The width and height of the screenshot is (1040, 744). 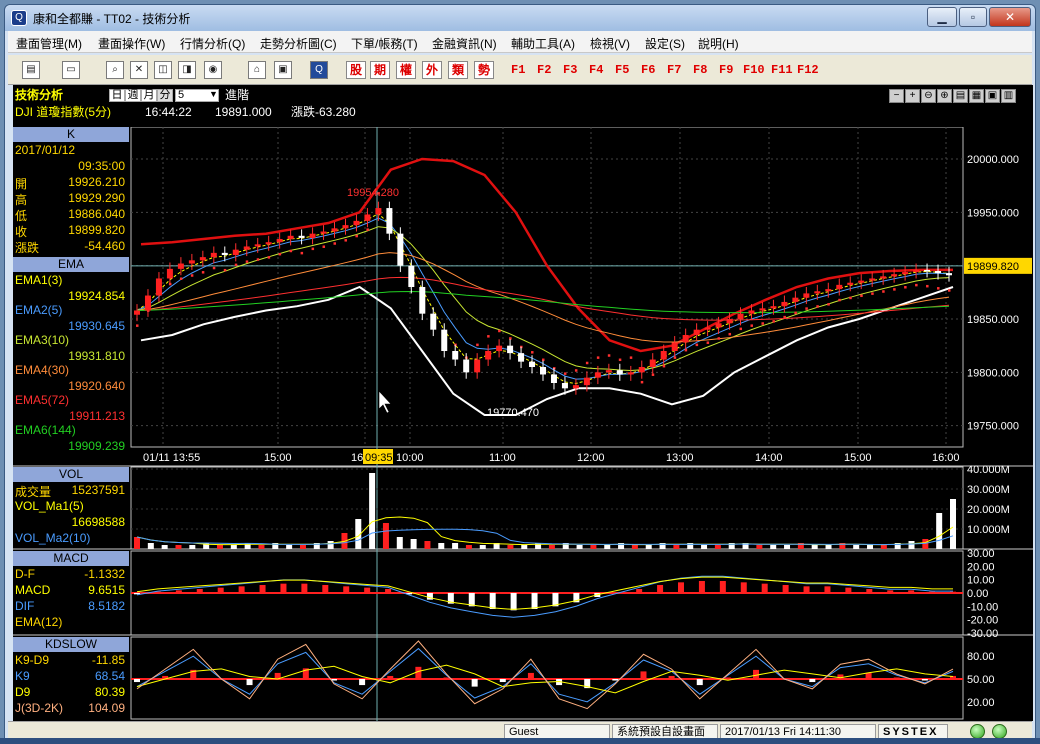 I want to click on kd-row-label: K9, so click(x=22, y=676).